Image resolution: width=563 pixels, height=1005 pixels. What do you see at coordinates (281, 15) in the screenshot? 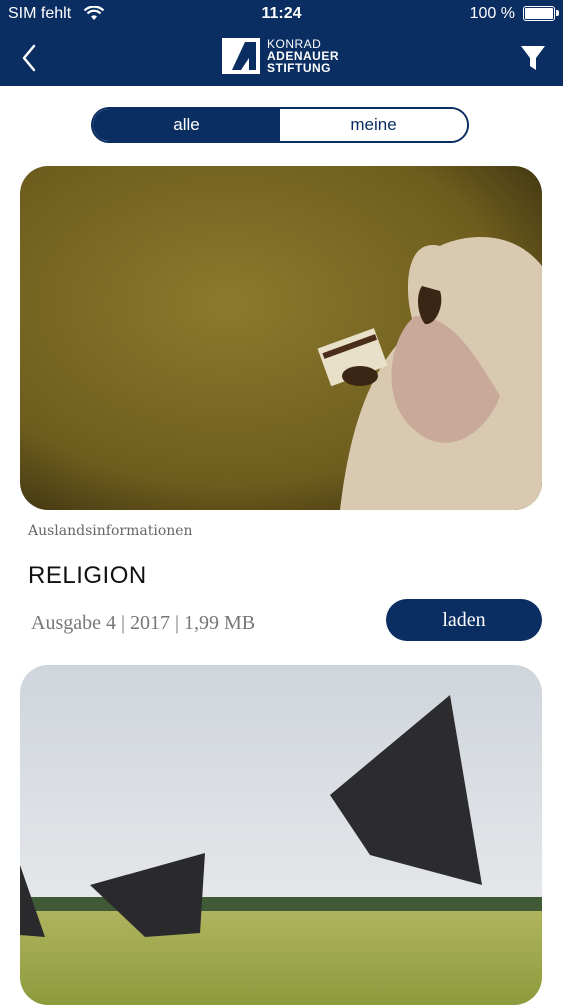
I see `status-bar: SIM fehlt 11:24 100 %` at bounding box center [281, 15].